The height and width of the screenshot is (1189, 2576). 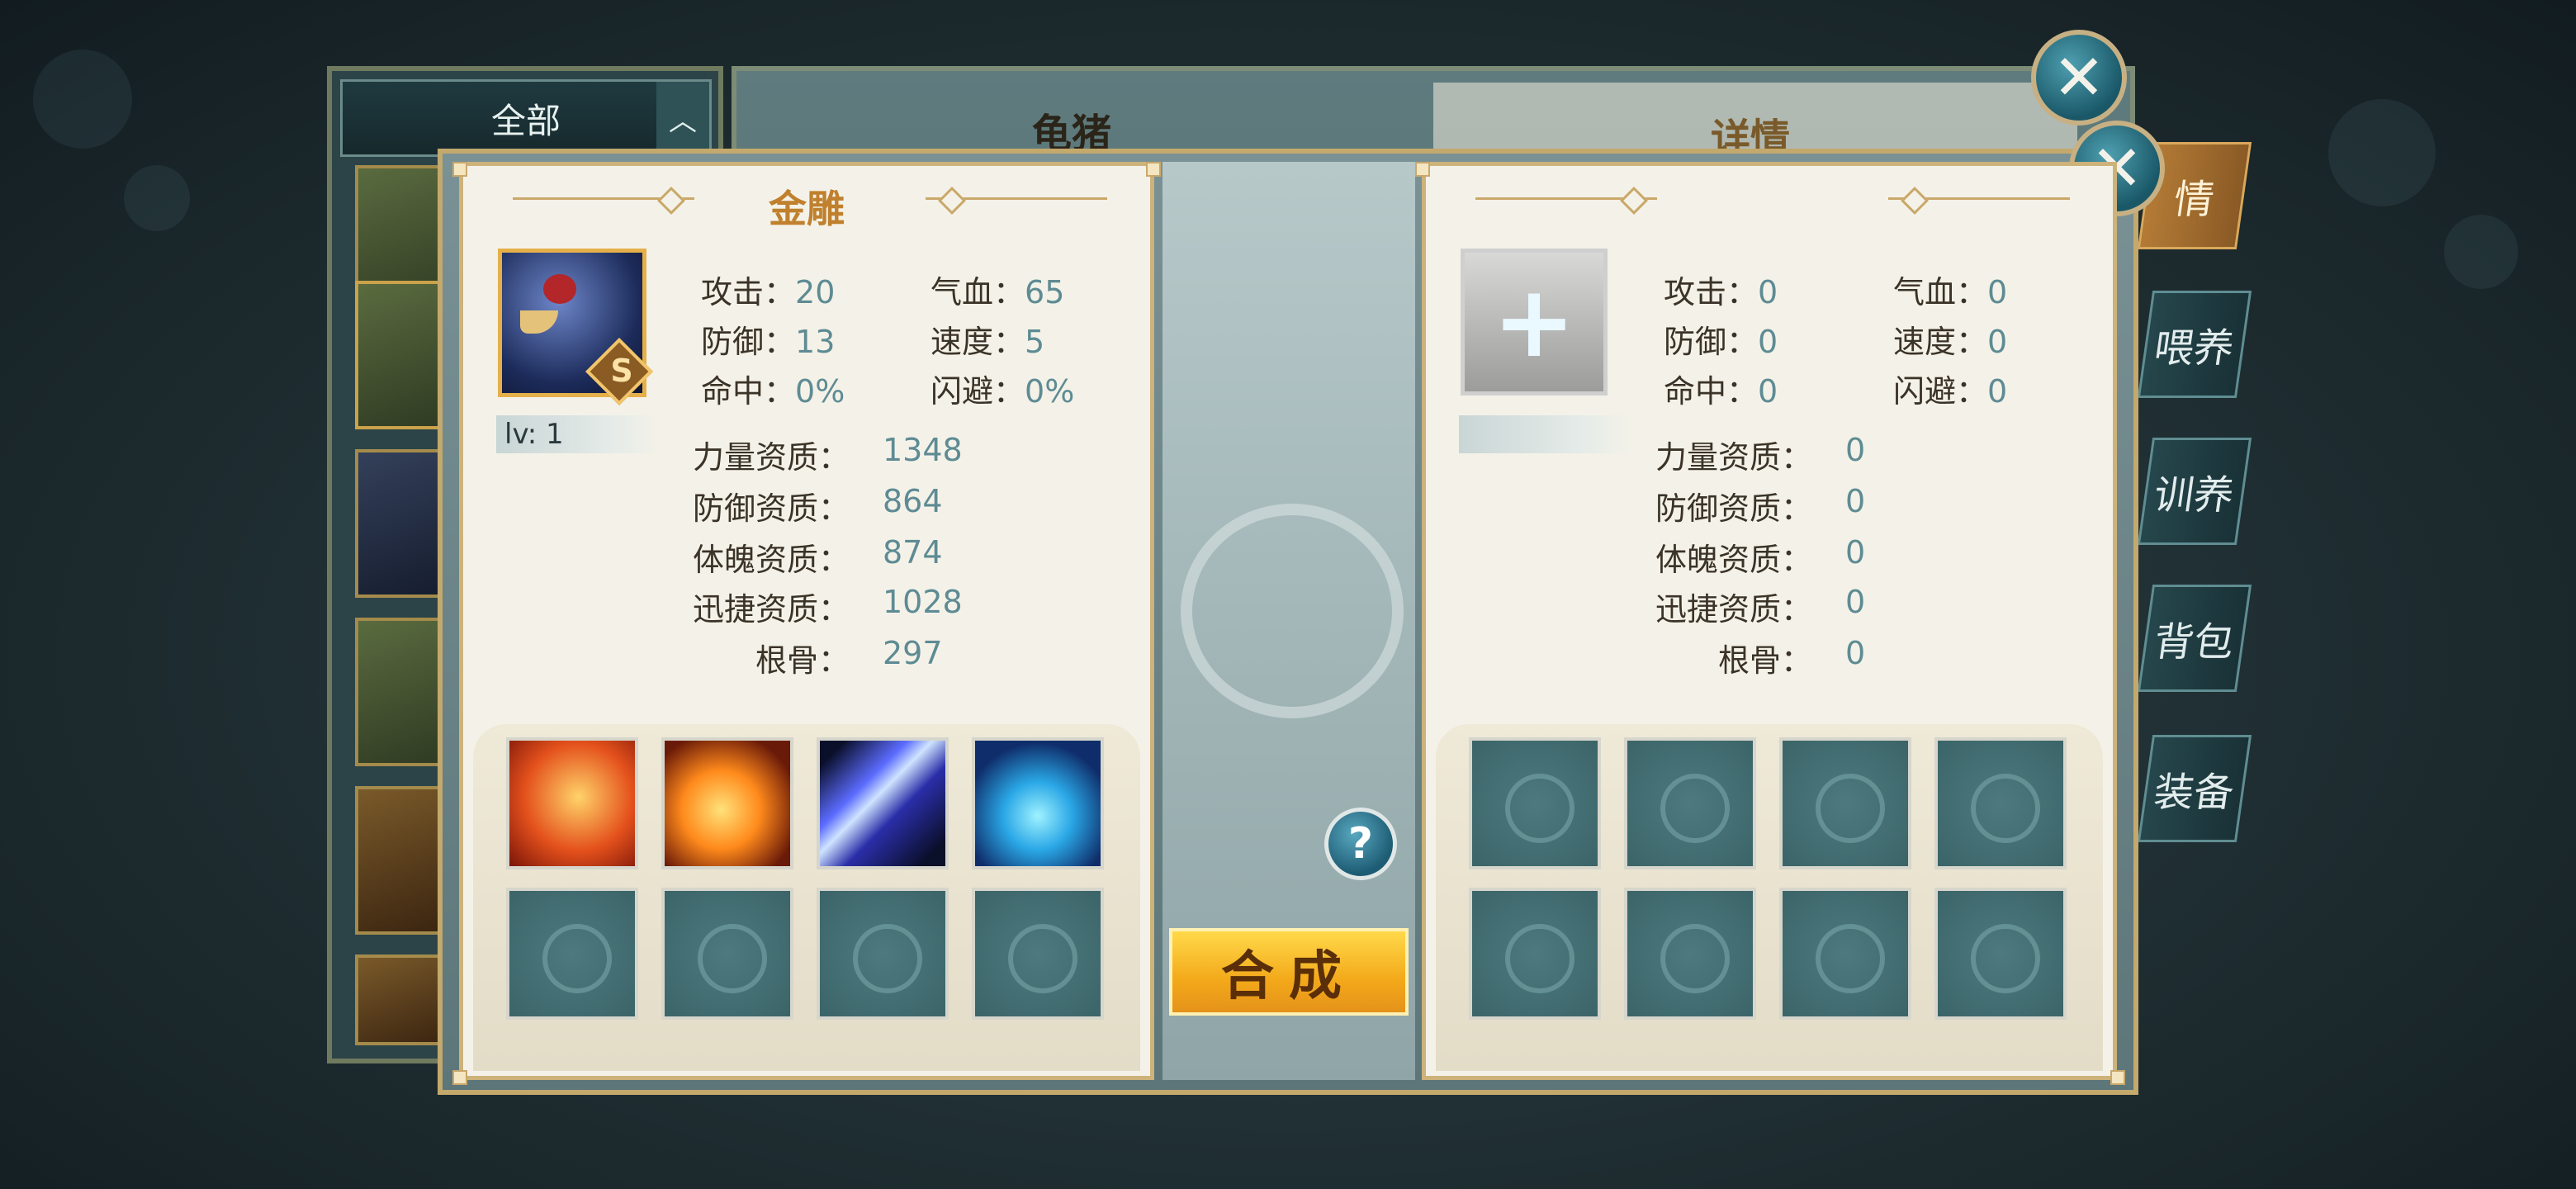 What do you see at coordinates (682, 118) in the screenshot?
I see `chevron-up-icon: ︿` at bounding box center [682, 118].